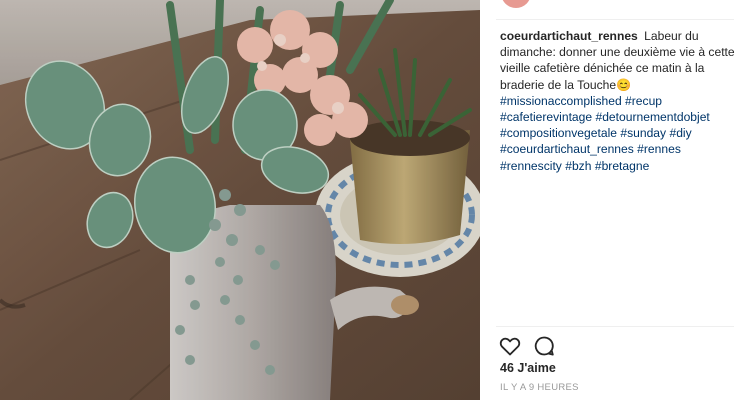 Image resolution: width=750 pixels, height=400 pixels. Describe the element at coordinates (527, 346) in the screenshot. I see `action-bar` at that location.